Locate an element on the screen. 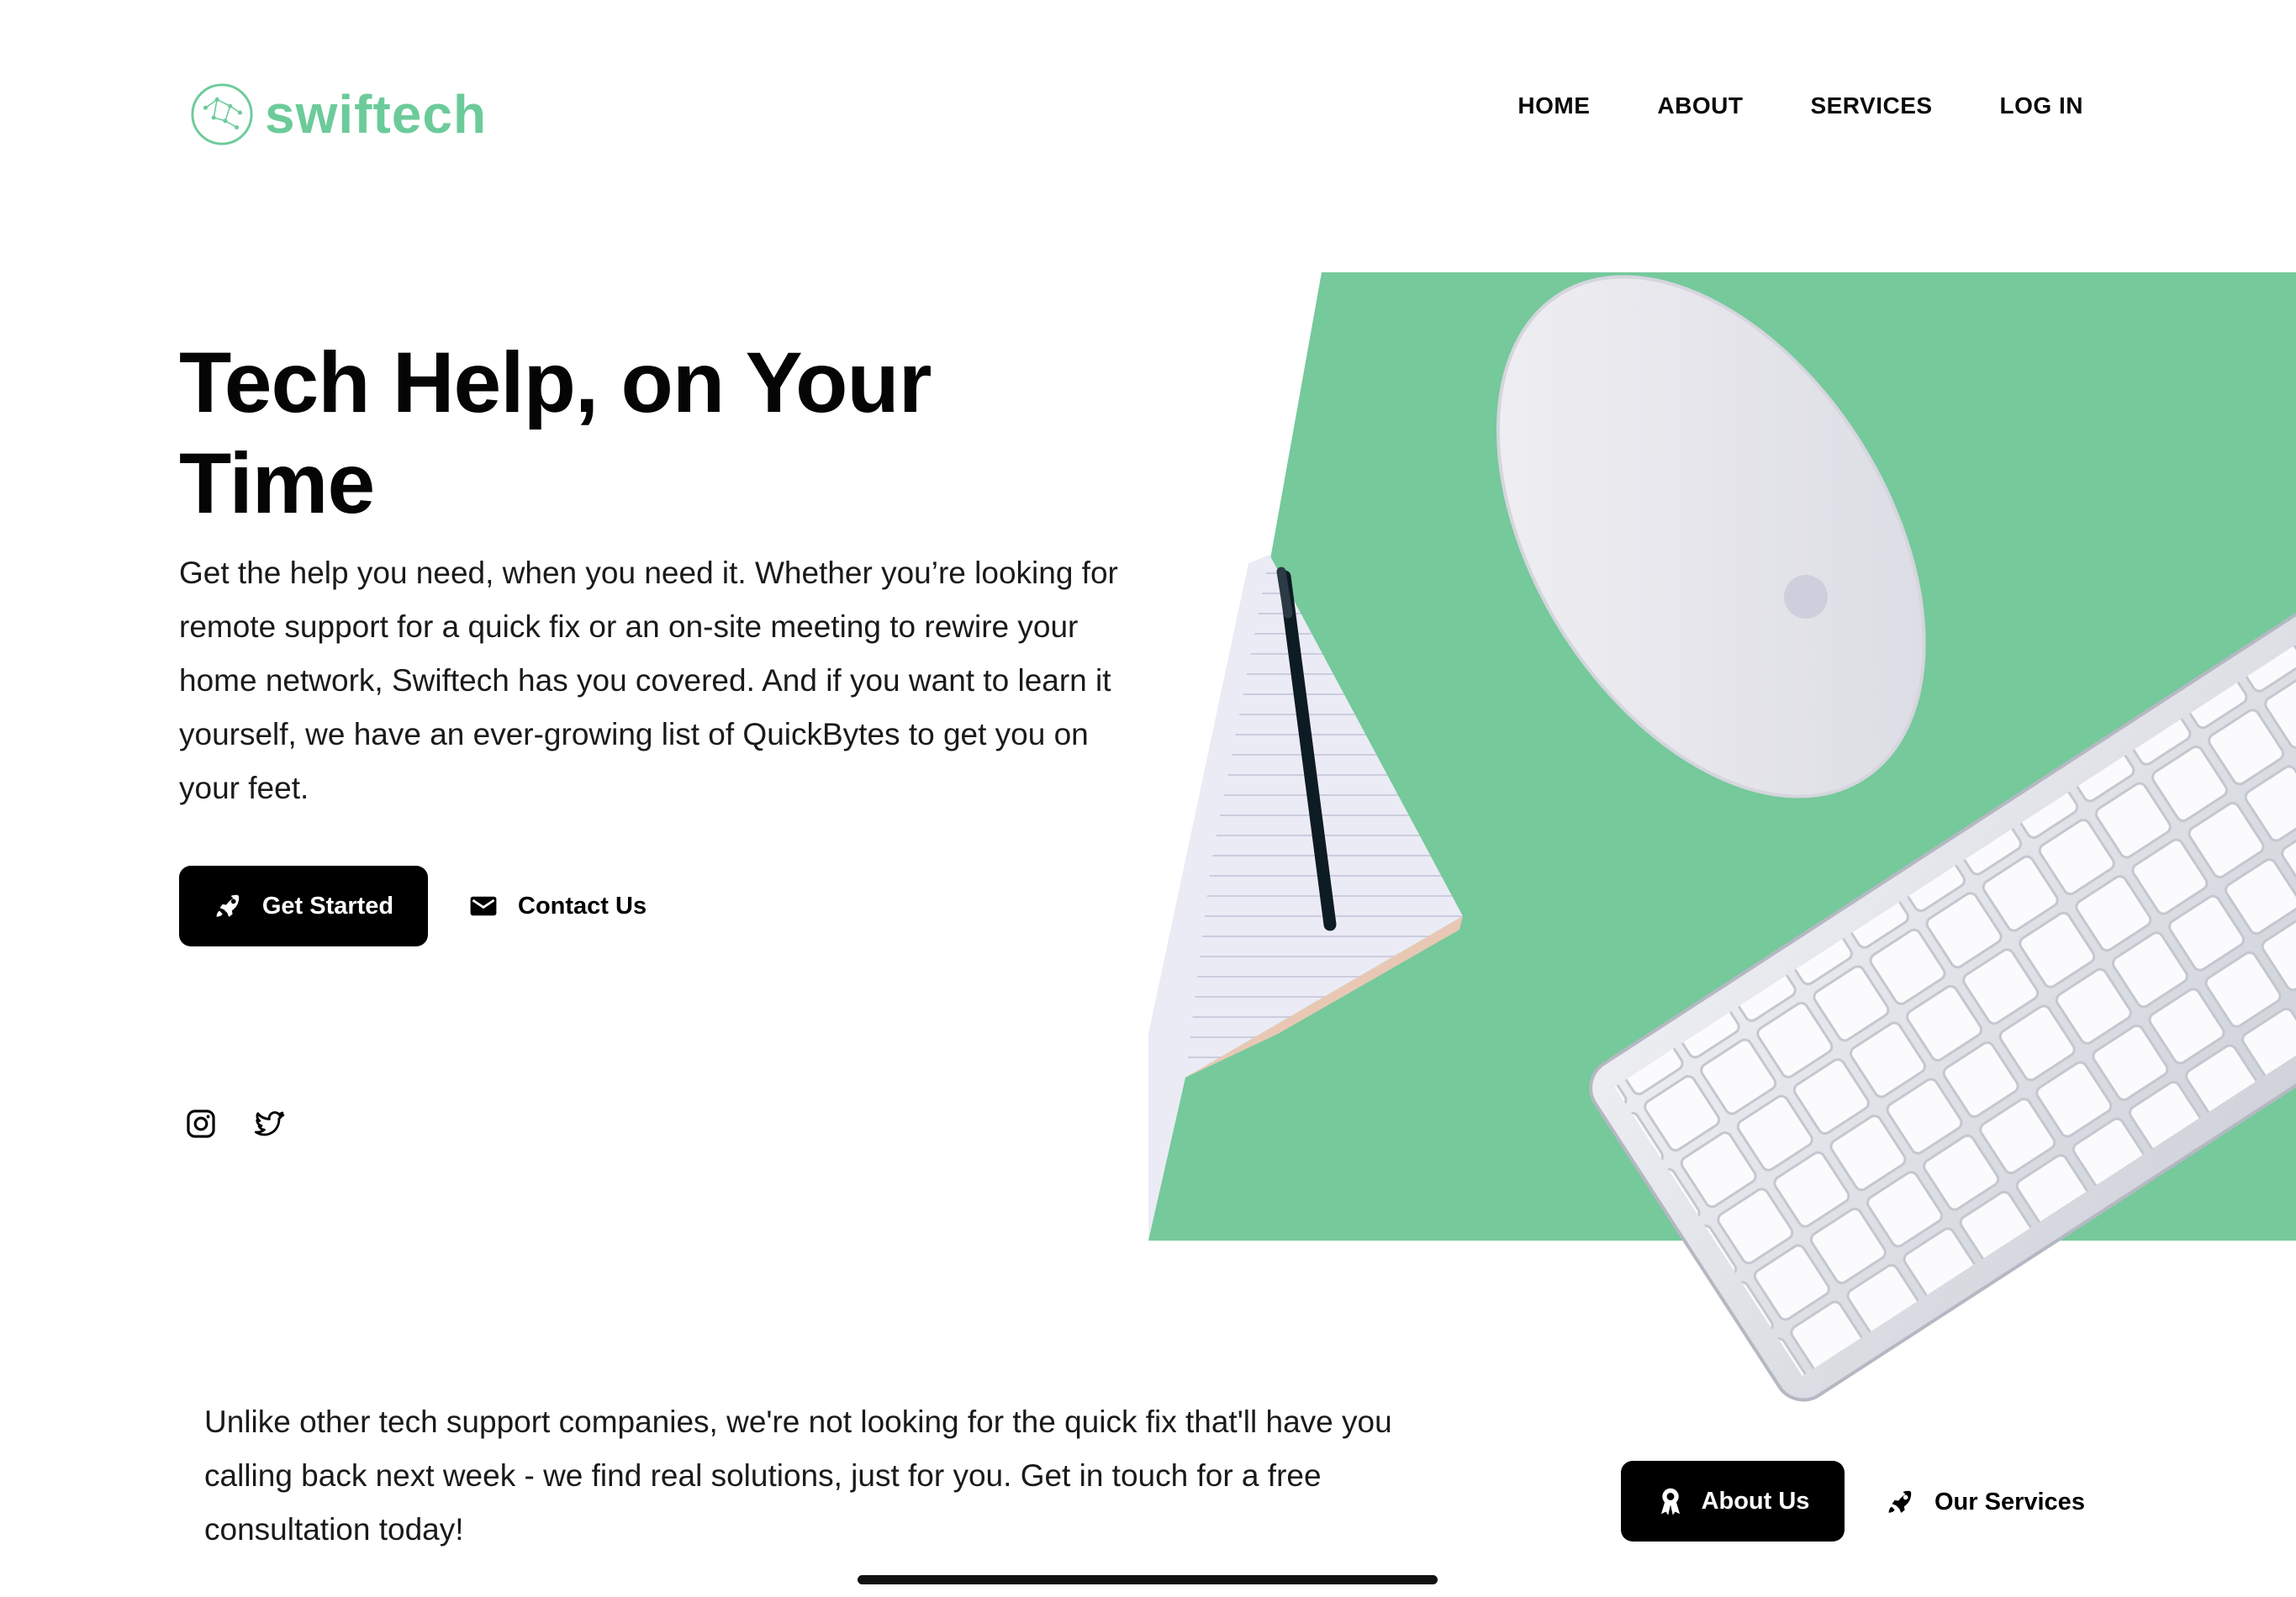  home-indicator is located at coordinates (1148, 1579).